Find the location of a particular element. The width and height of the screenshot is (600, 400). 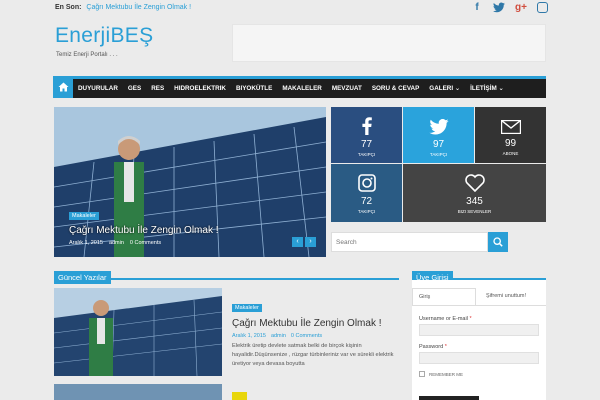

nav-item-galeri: GALERI ⌄ is located at coordinates (444, 88).